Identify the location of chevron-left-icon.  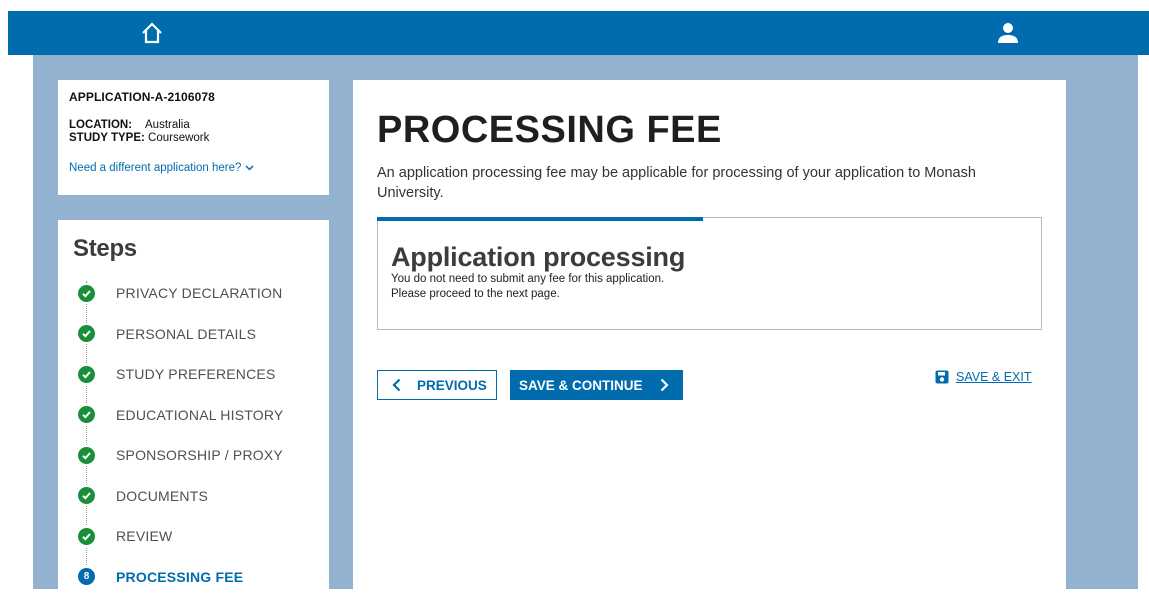
(396, 385).